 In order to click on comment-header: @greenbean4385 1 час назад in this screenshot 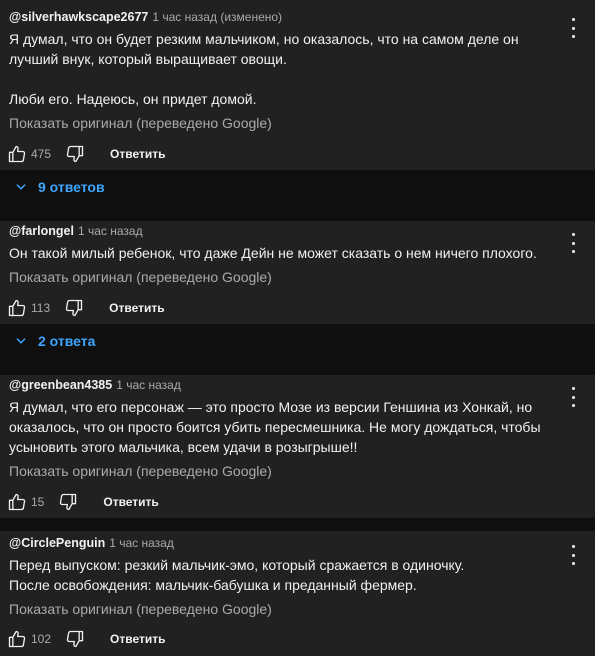, I will do `click(95, 385)`.